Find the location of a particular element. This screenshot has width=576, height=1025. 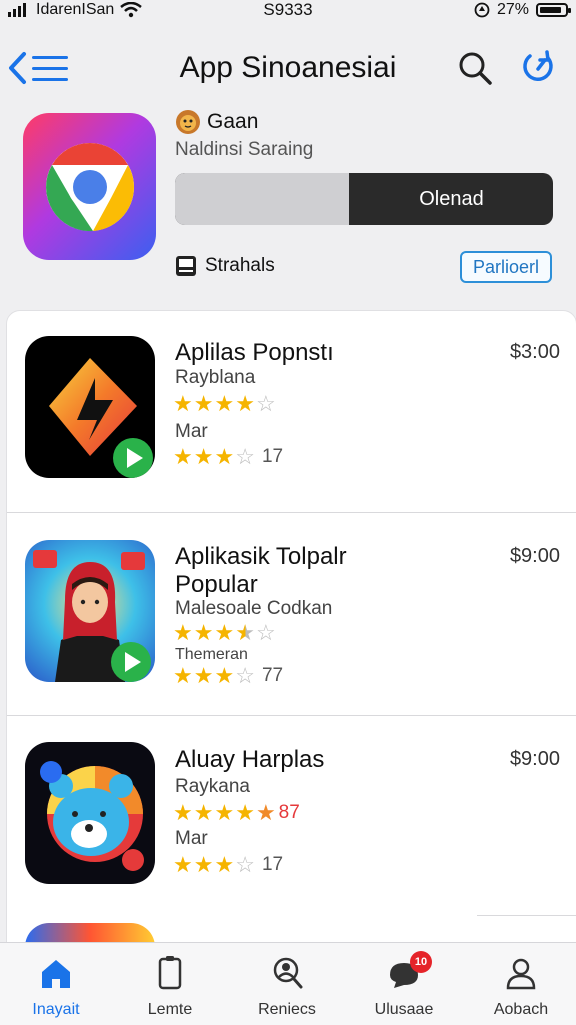

app-developer: Rayblana is located at coordinates (215, 377).